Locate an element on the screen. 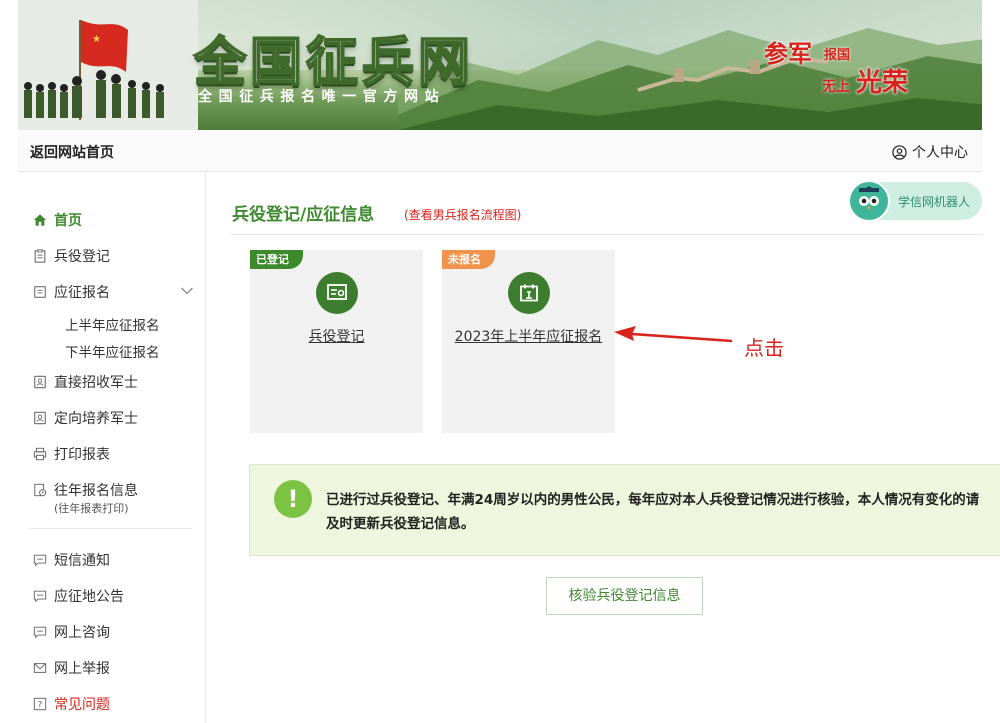 The height and width of the screenshot is (723, 1000). sidebar-item-label: 常见问题 is located at coordinates (82, 705).